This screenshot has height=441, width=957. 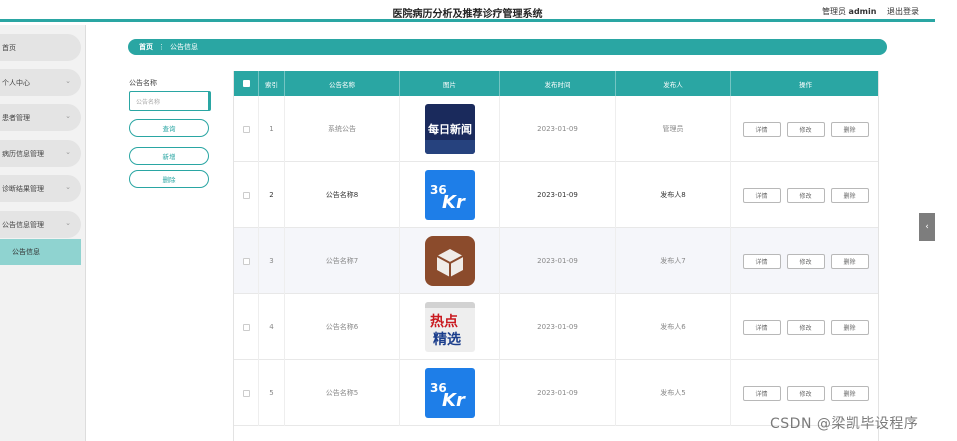 I want to click on row-title: 公告名称8, so click(x=342, y=195).